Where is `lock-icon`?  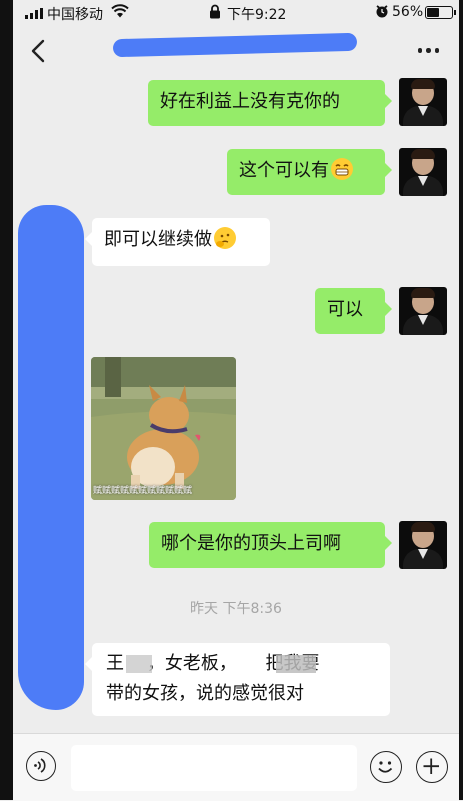
lock-icon is located at coordinates (215, 13).